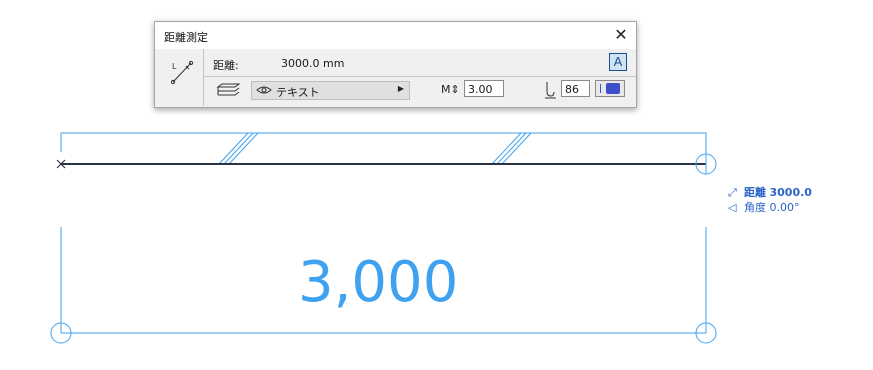 This screenshot has width=873, height=370. What do you see at coordinates (621, 35) in the screenshot?
I see `close-icon: ✕` at bounding box center [621, 35].